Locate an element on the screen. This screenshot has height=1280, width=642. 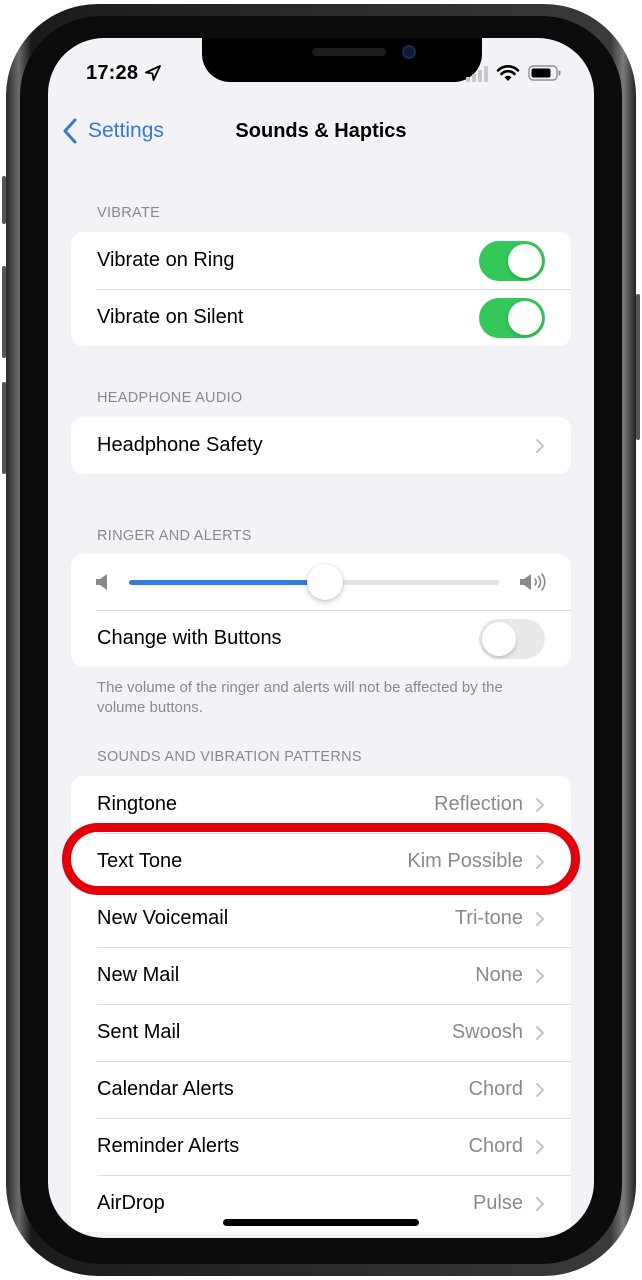
row-label: Calendar Alerts is located at coordinates (165, 1089).